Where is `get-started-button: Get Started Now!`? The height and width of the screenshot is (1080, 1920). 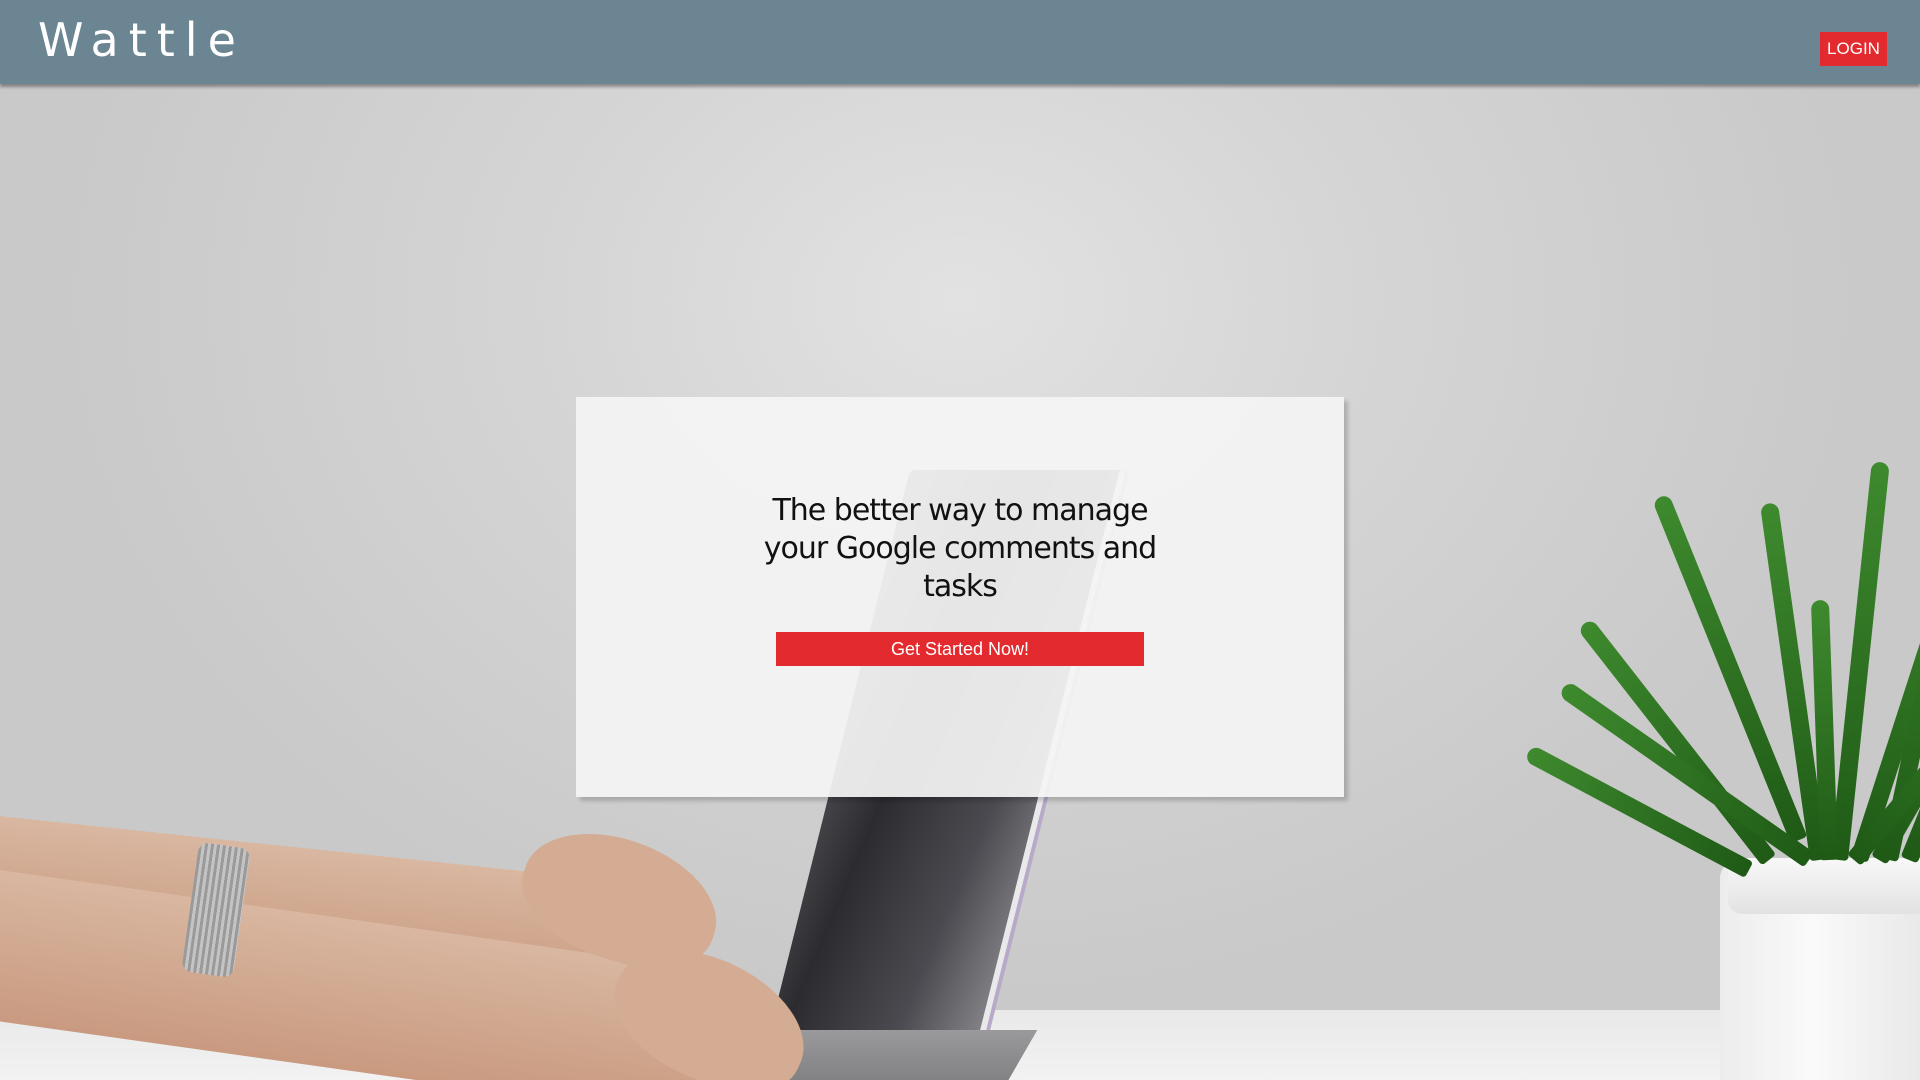 get-started-button: Get Started Now! is located at coordinates (960, 649).